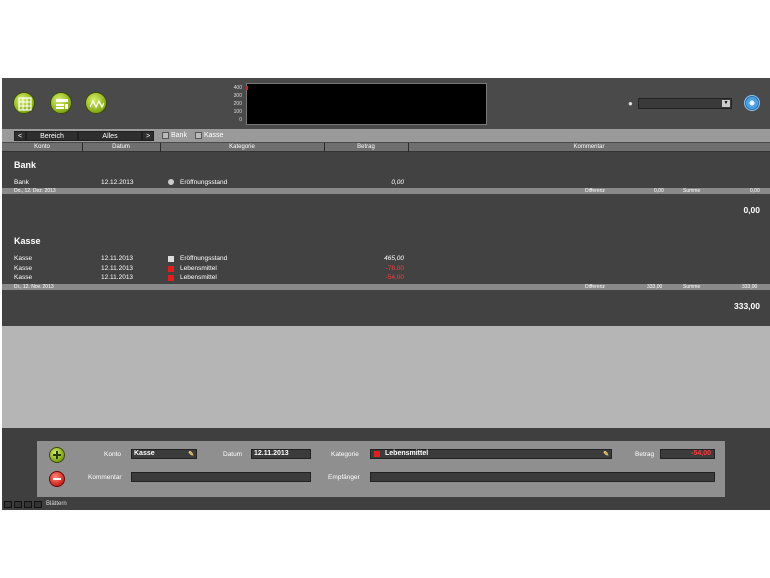 The image size is (770, 578). I want to click on bank-checkbox, so click(165, 135).